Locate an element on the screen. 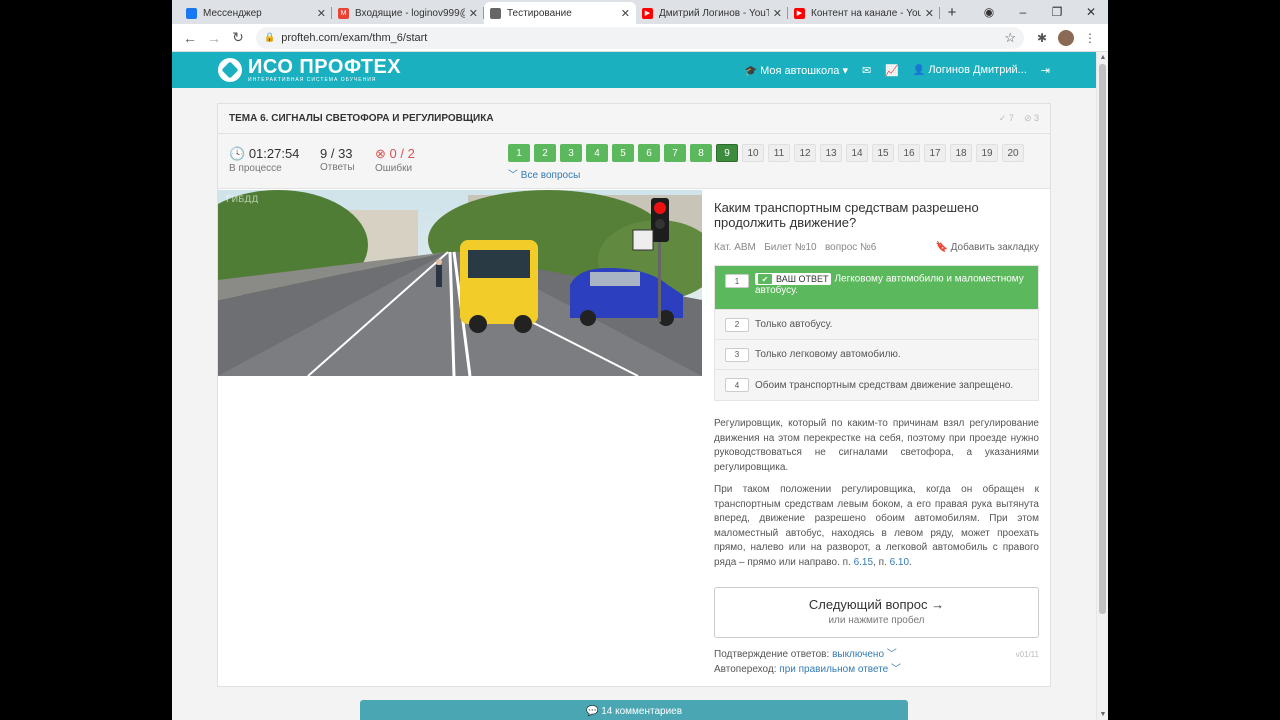 The height and width of the screenshot is (720, 1280). url-field: 🔒 profteh.com/exam/thm_6/start ☆ is located at coordinates (640, 37).